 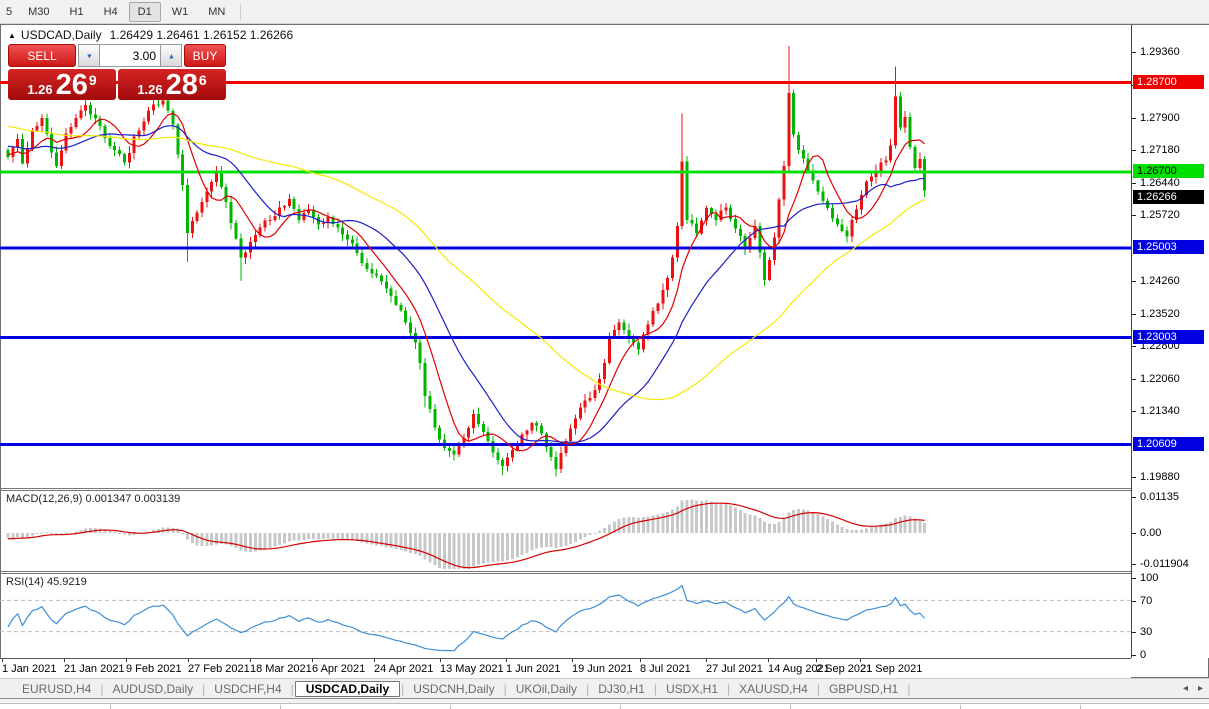 I want to click on timeframe-button-h4: H4, so click(x=111, y=12).